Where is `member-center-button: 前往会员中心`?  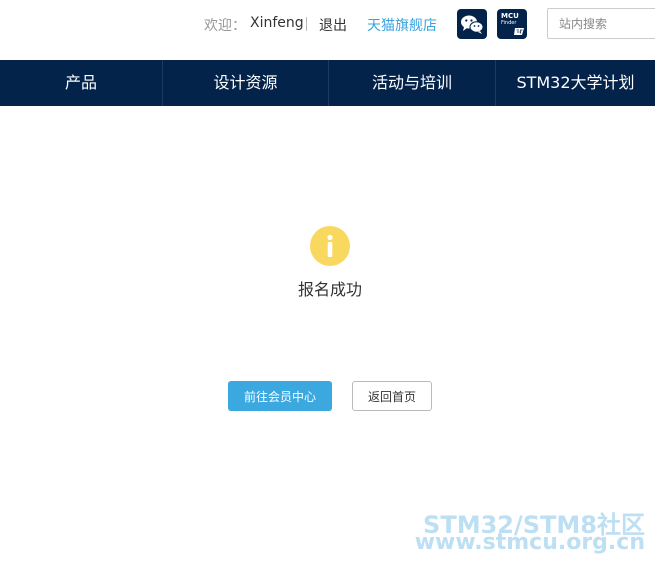 member-center-button: 前往会员中心 is located at coordinates (280, 396).